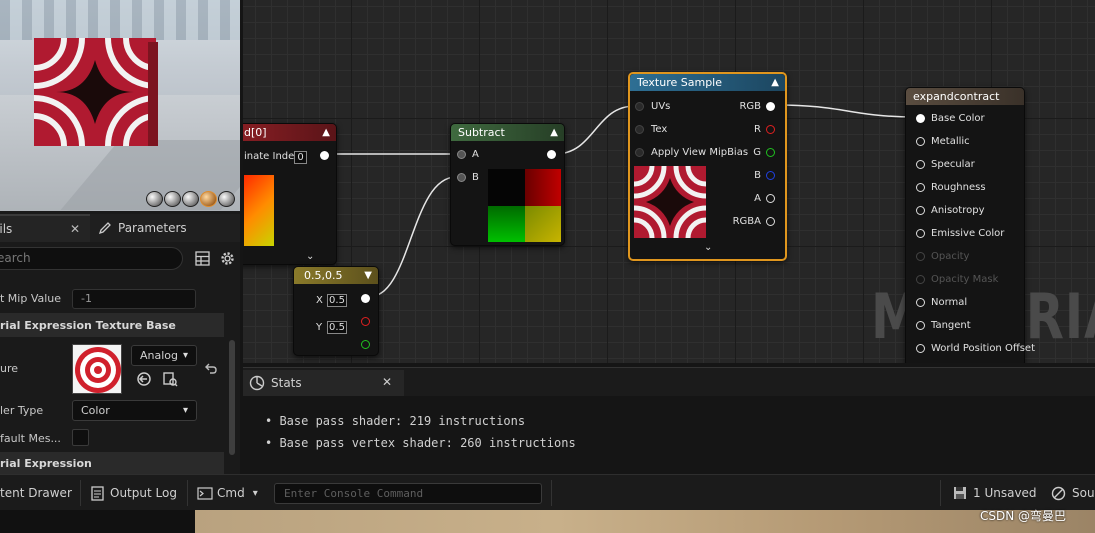 Image resolution: width=1095 pixels, height=533 pixels. Describe the element at coordinates (336, 311) in the screenshot. I see `constant2-node: 0.5,0.5 ▼ X 0.5 Y 0.5` at that location.